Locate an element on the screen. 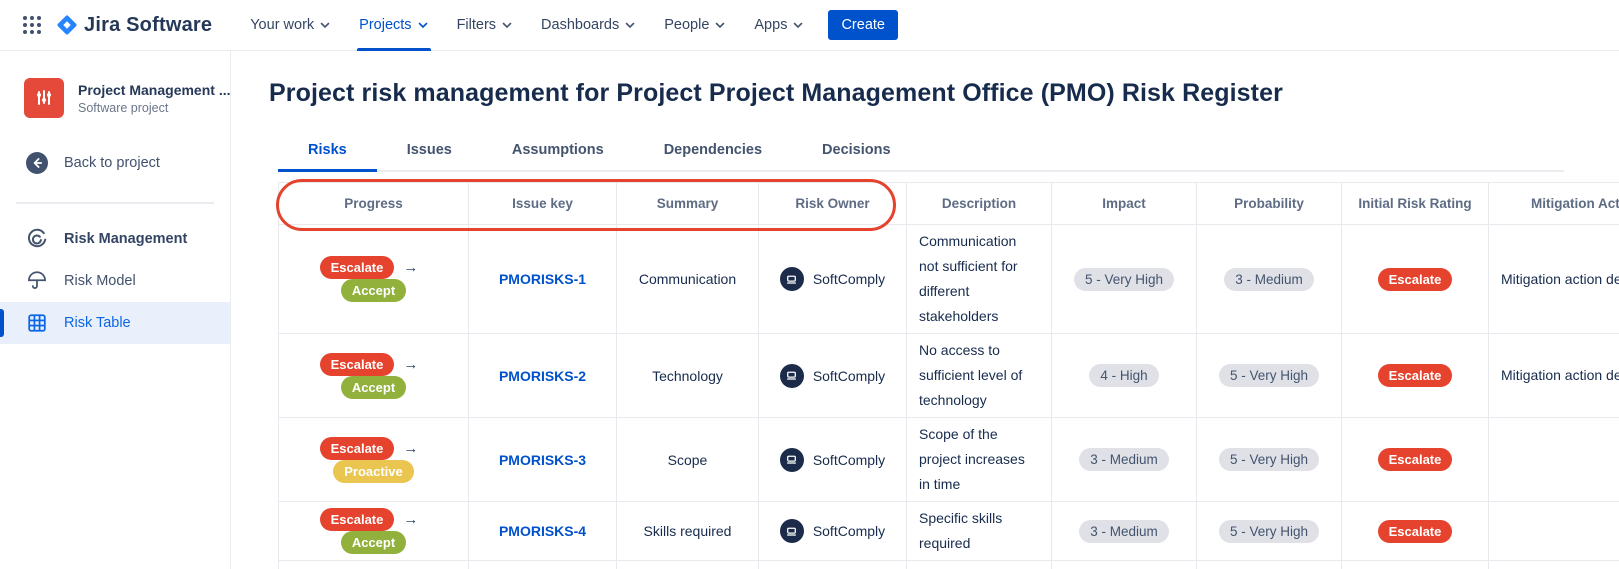 This screenshot has height=569, width=1619. tab-decisions: Decisions is located at coordinates (856, 151).